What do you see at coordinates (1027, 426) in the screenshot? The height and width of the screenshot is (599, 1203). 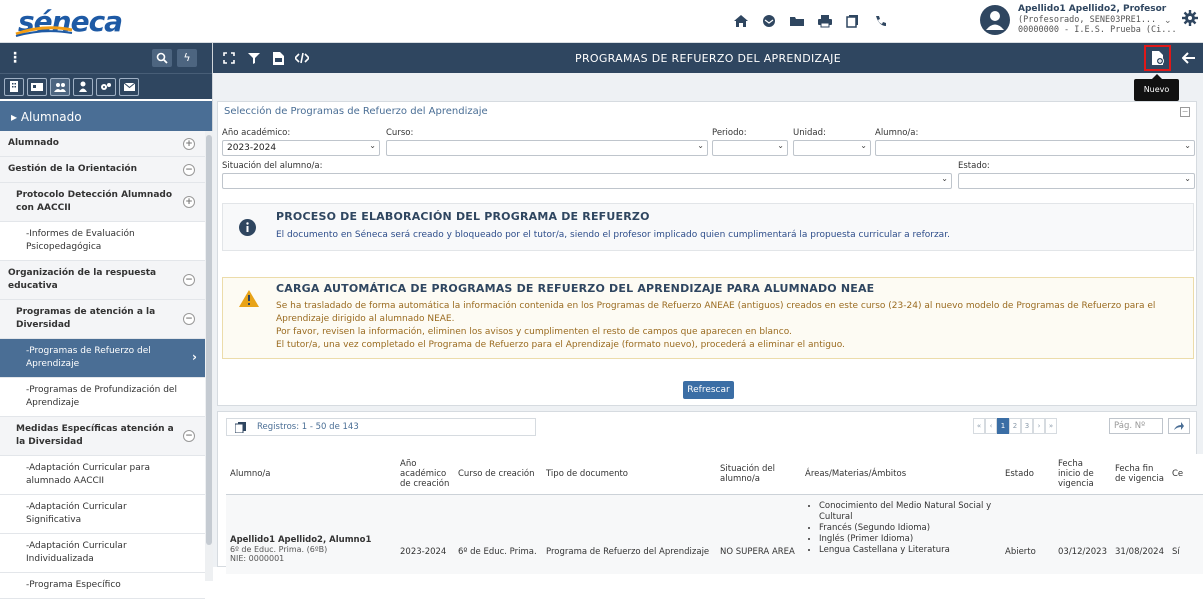 I see `pager-4: 3` at bounding box center [1027, 426].